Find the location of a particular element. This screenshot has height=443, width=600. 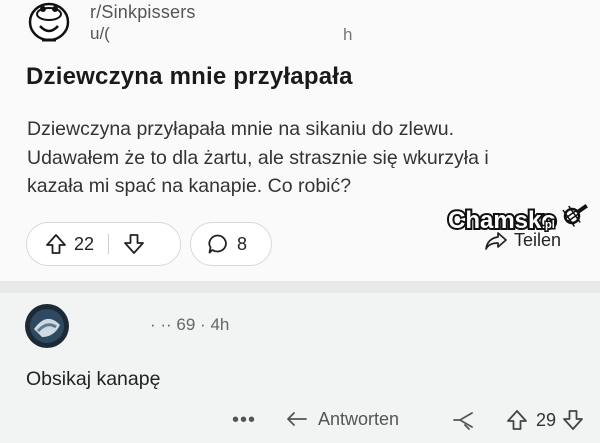

watermark-suffix: .pl is located at coordinates (548, 225).